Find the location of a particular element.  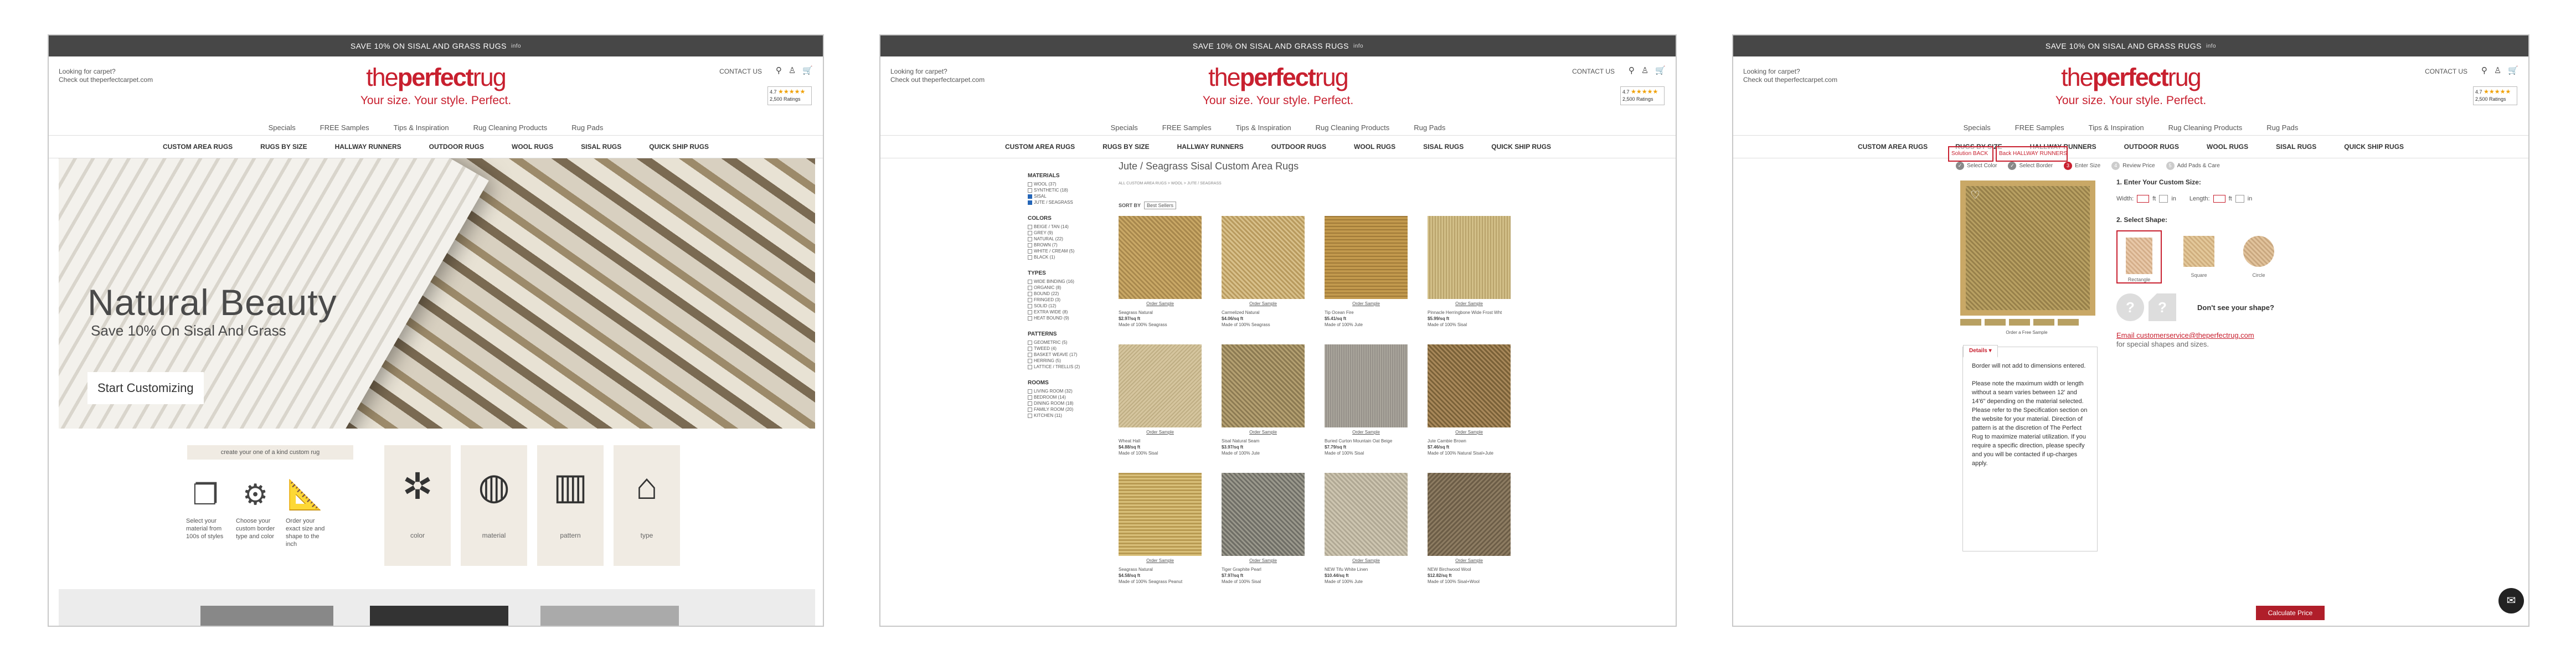

filter-option: GREY (9) is located at coordinates (1061, 233).